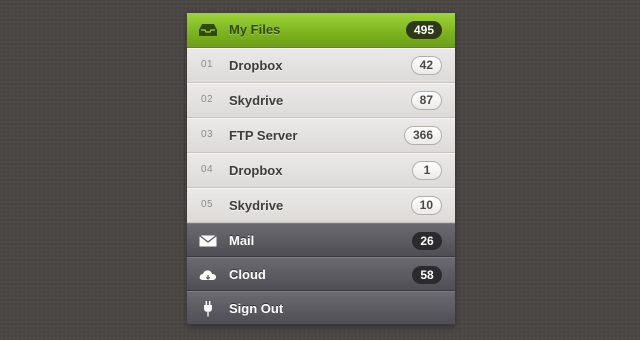 The image size is (640, 340). What do you see at coordinates (427, 170) in the screenshot?
I see `count-badge: 1` at bounding box center [427, 170].